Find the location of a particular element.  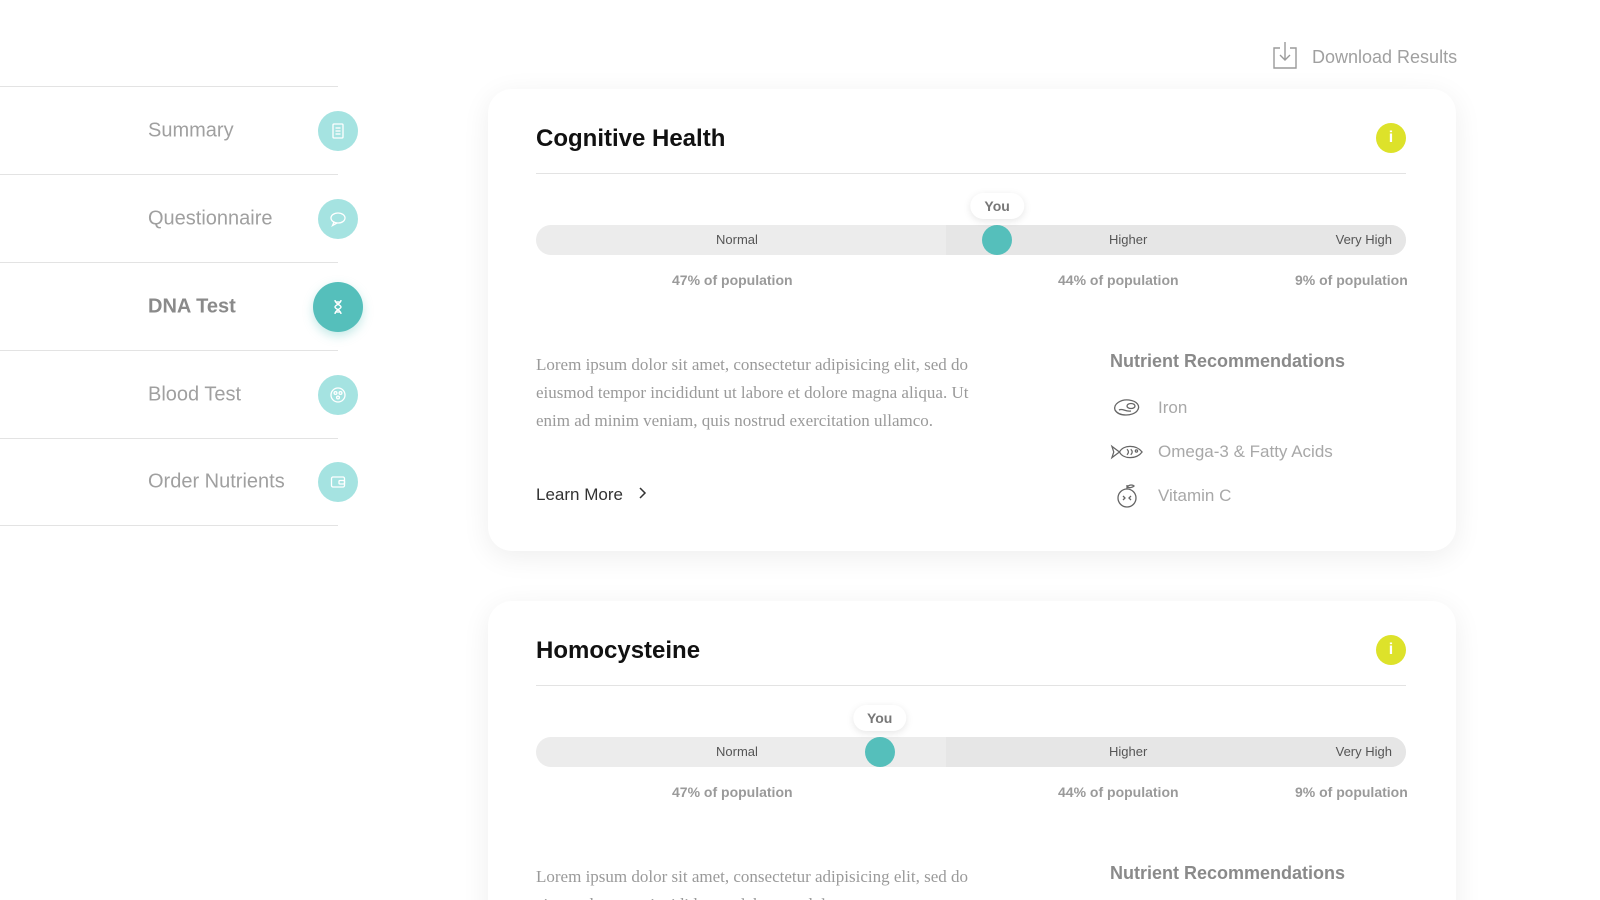

learn-more-link: Learn More is located at coordinates (591, 495).